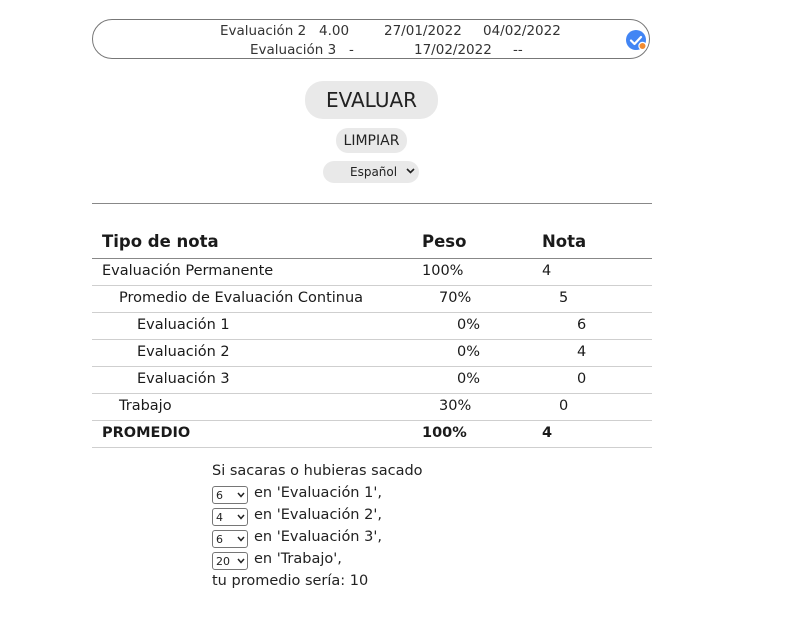  I want to click on grade-select: 20, so click(230, 561).